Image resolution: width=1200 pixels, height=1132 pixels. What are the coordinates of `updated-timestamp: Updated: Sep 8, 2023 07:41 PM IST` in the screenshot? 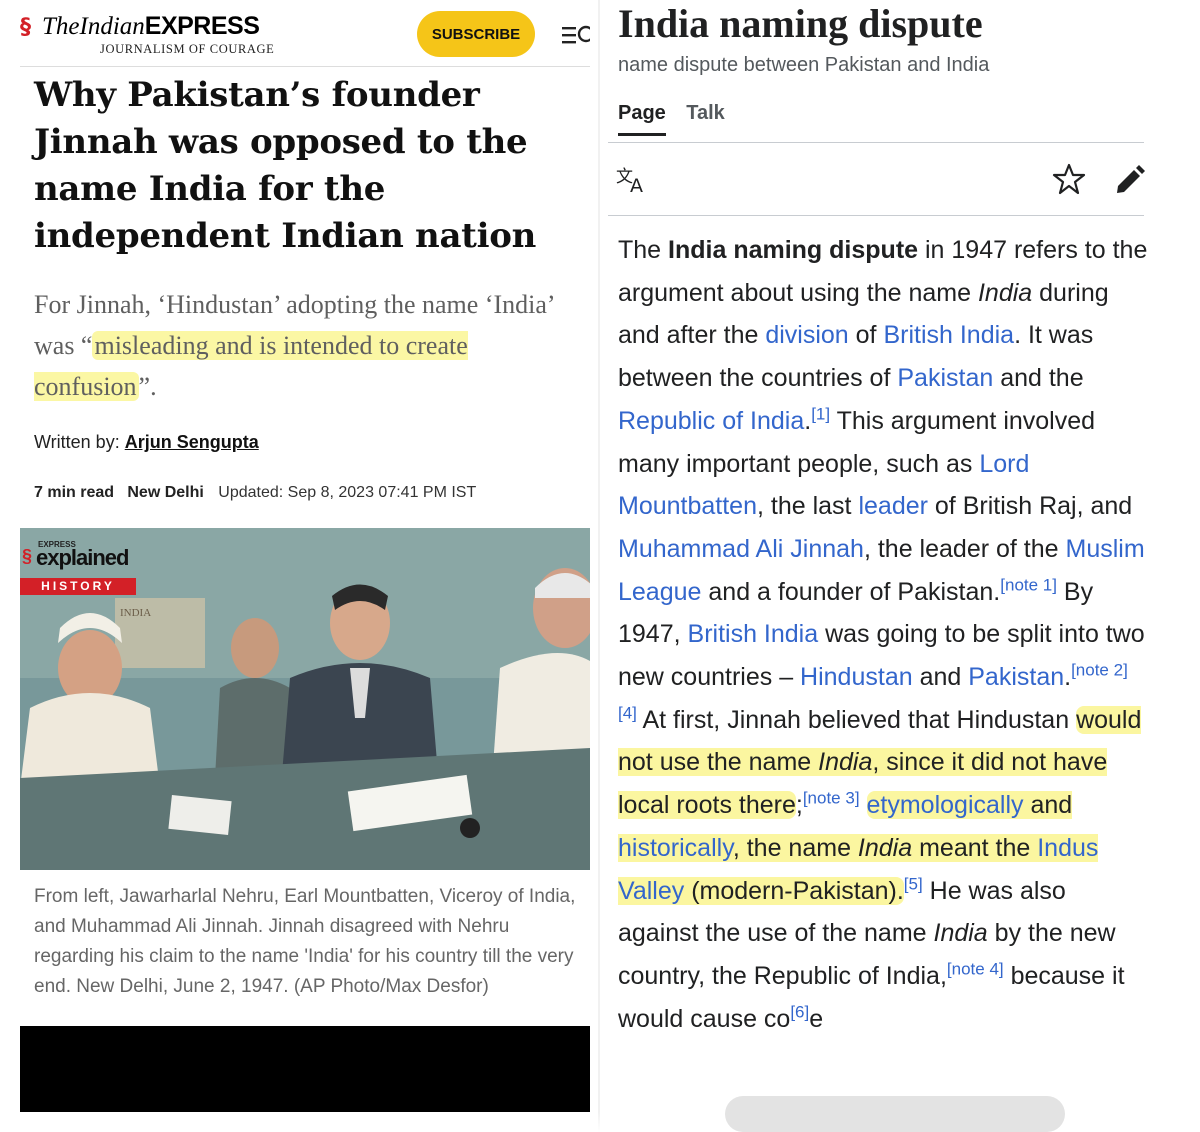 It's located at (347, 492).